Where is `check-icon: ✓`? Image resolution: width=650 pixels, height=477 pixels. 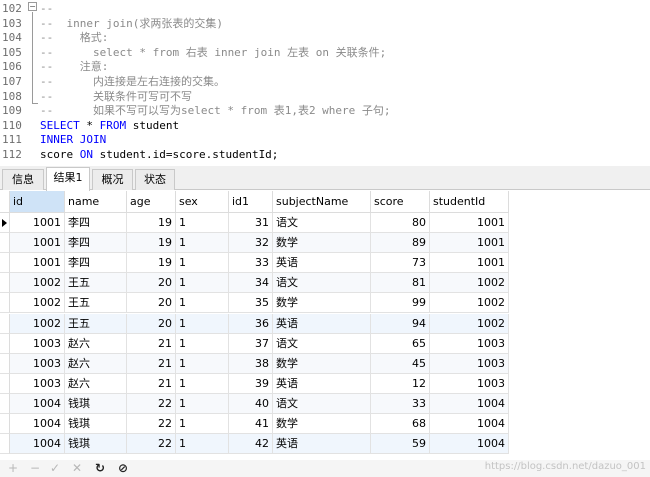 check-icon: ✓ is located at coordinates (55, 468).